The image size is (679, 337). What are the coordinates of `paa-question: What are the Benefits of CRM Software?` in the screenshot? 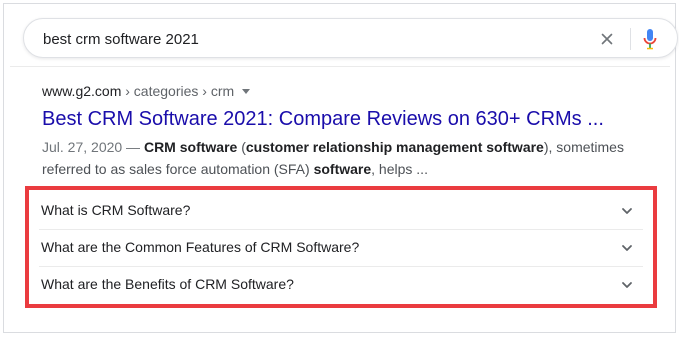 It's located at (167, 284).